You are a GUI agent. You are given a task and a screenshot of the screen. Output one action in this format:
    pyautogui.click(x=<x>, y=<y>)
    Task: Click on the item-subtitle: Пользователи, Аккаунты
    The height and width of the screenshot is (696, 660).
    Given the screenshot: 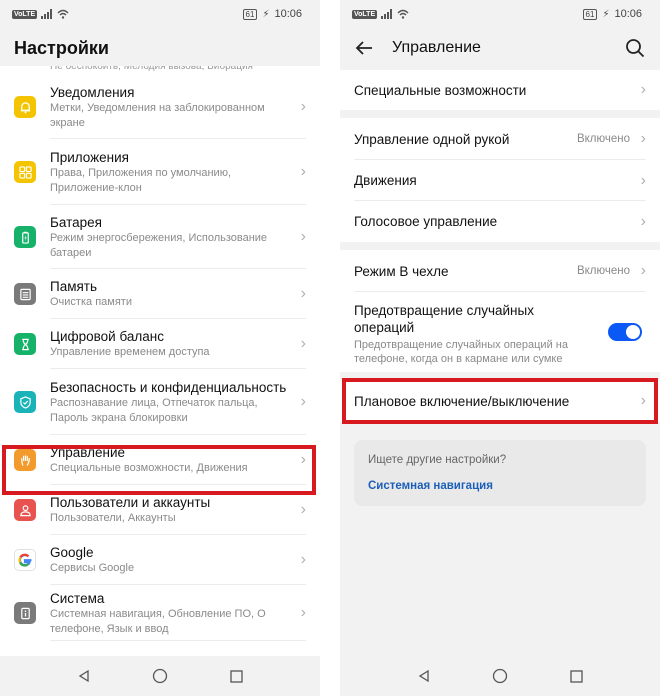 What is the action you would take?
    pyautogui.click(x=113, y=518)
    